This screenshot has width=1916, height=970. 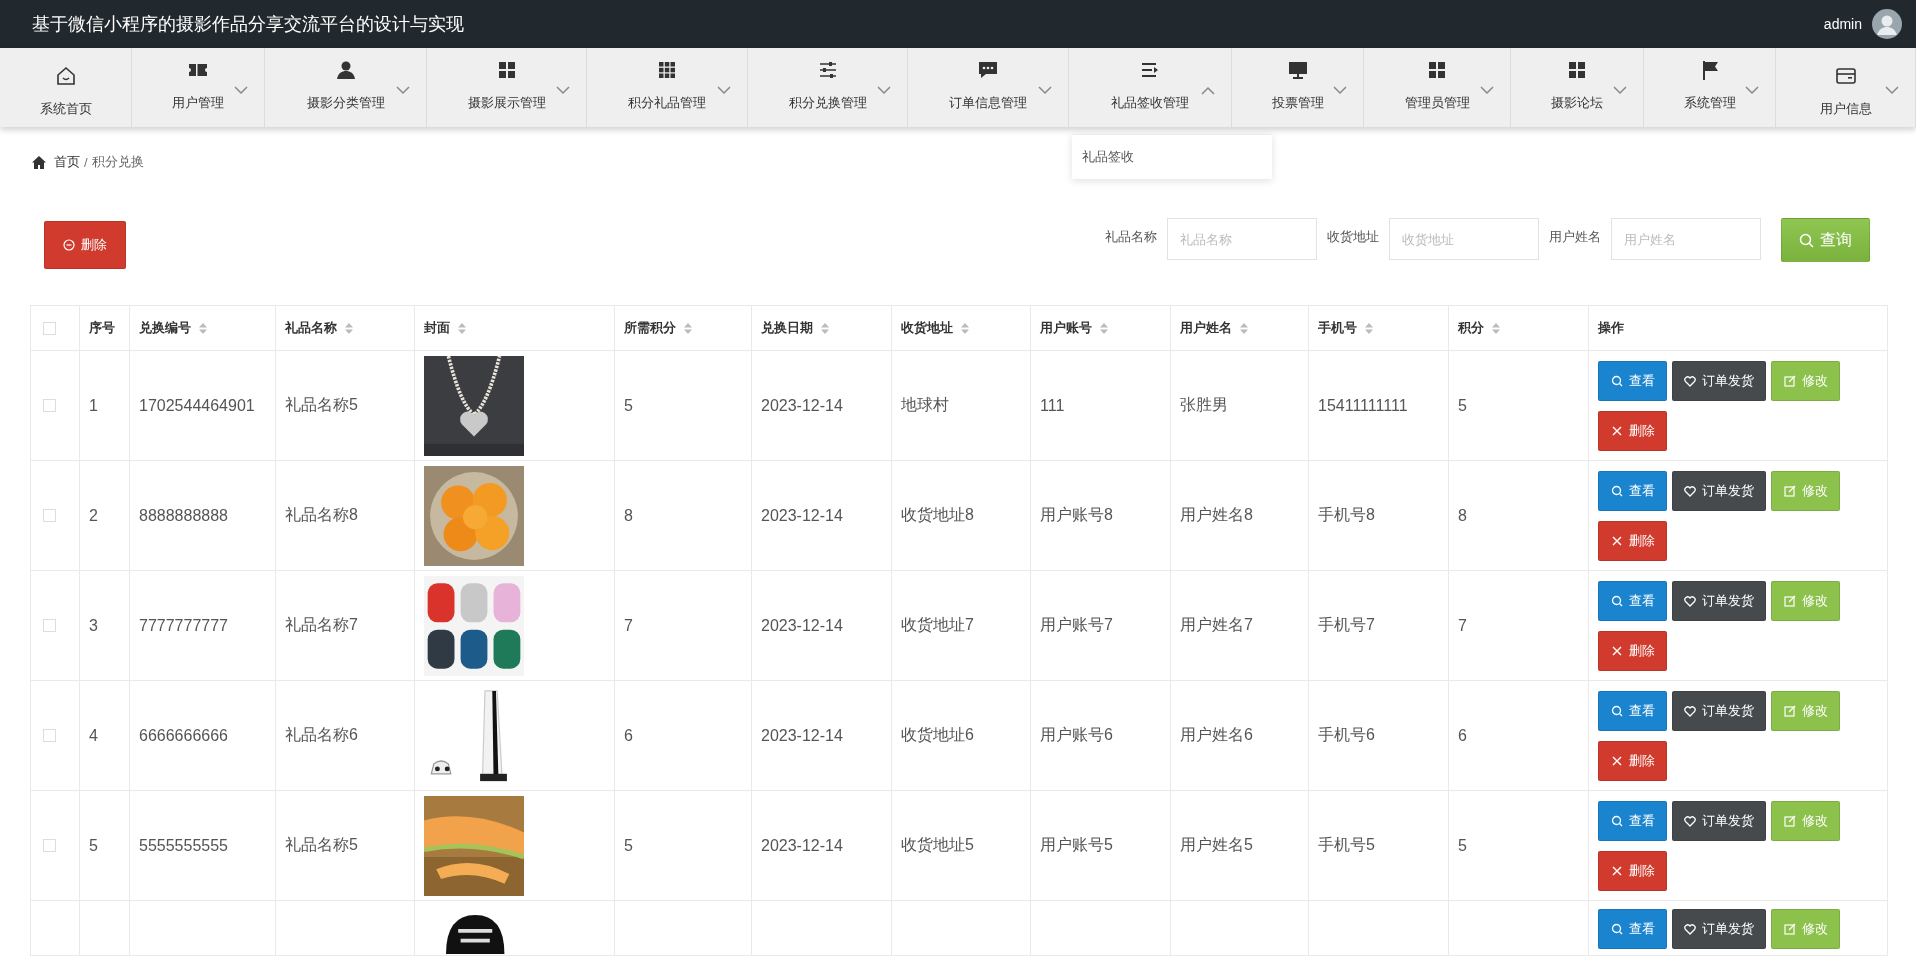 I want to click on table-cell: 6, so click(x=1462, y=735).